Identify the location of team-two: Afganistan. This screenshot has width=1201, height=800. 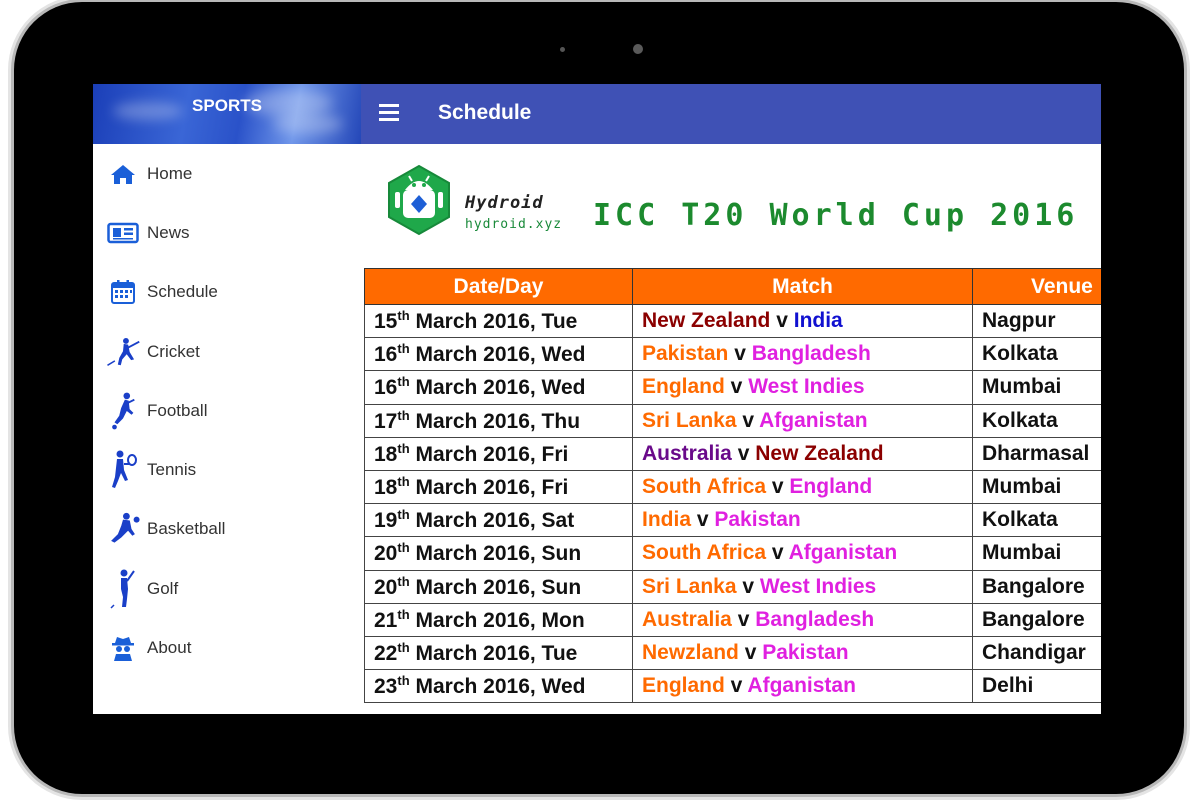
(813, 420).